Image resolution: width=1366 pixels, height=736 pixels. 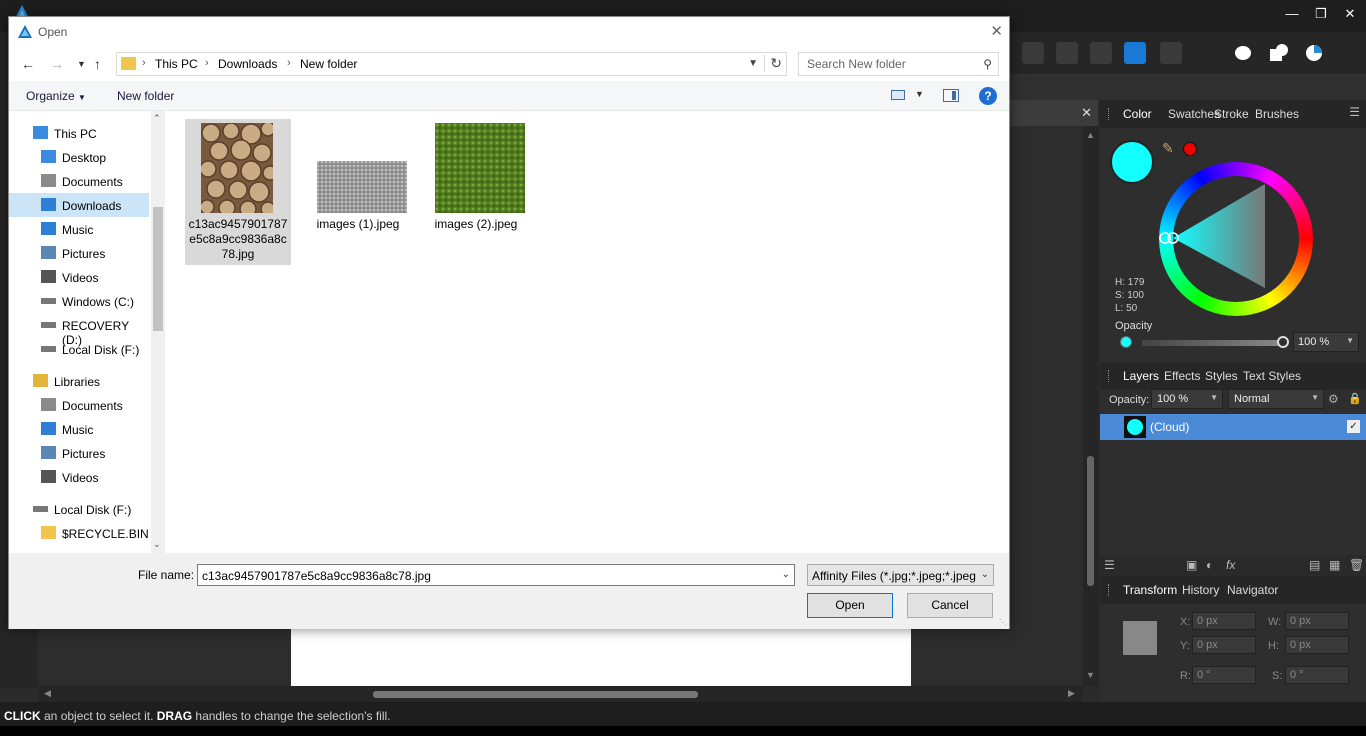 I want to click on layer-visibility-checkbox: ✓, so click(x=1353, y=426).